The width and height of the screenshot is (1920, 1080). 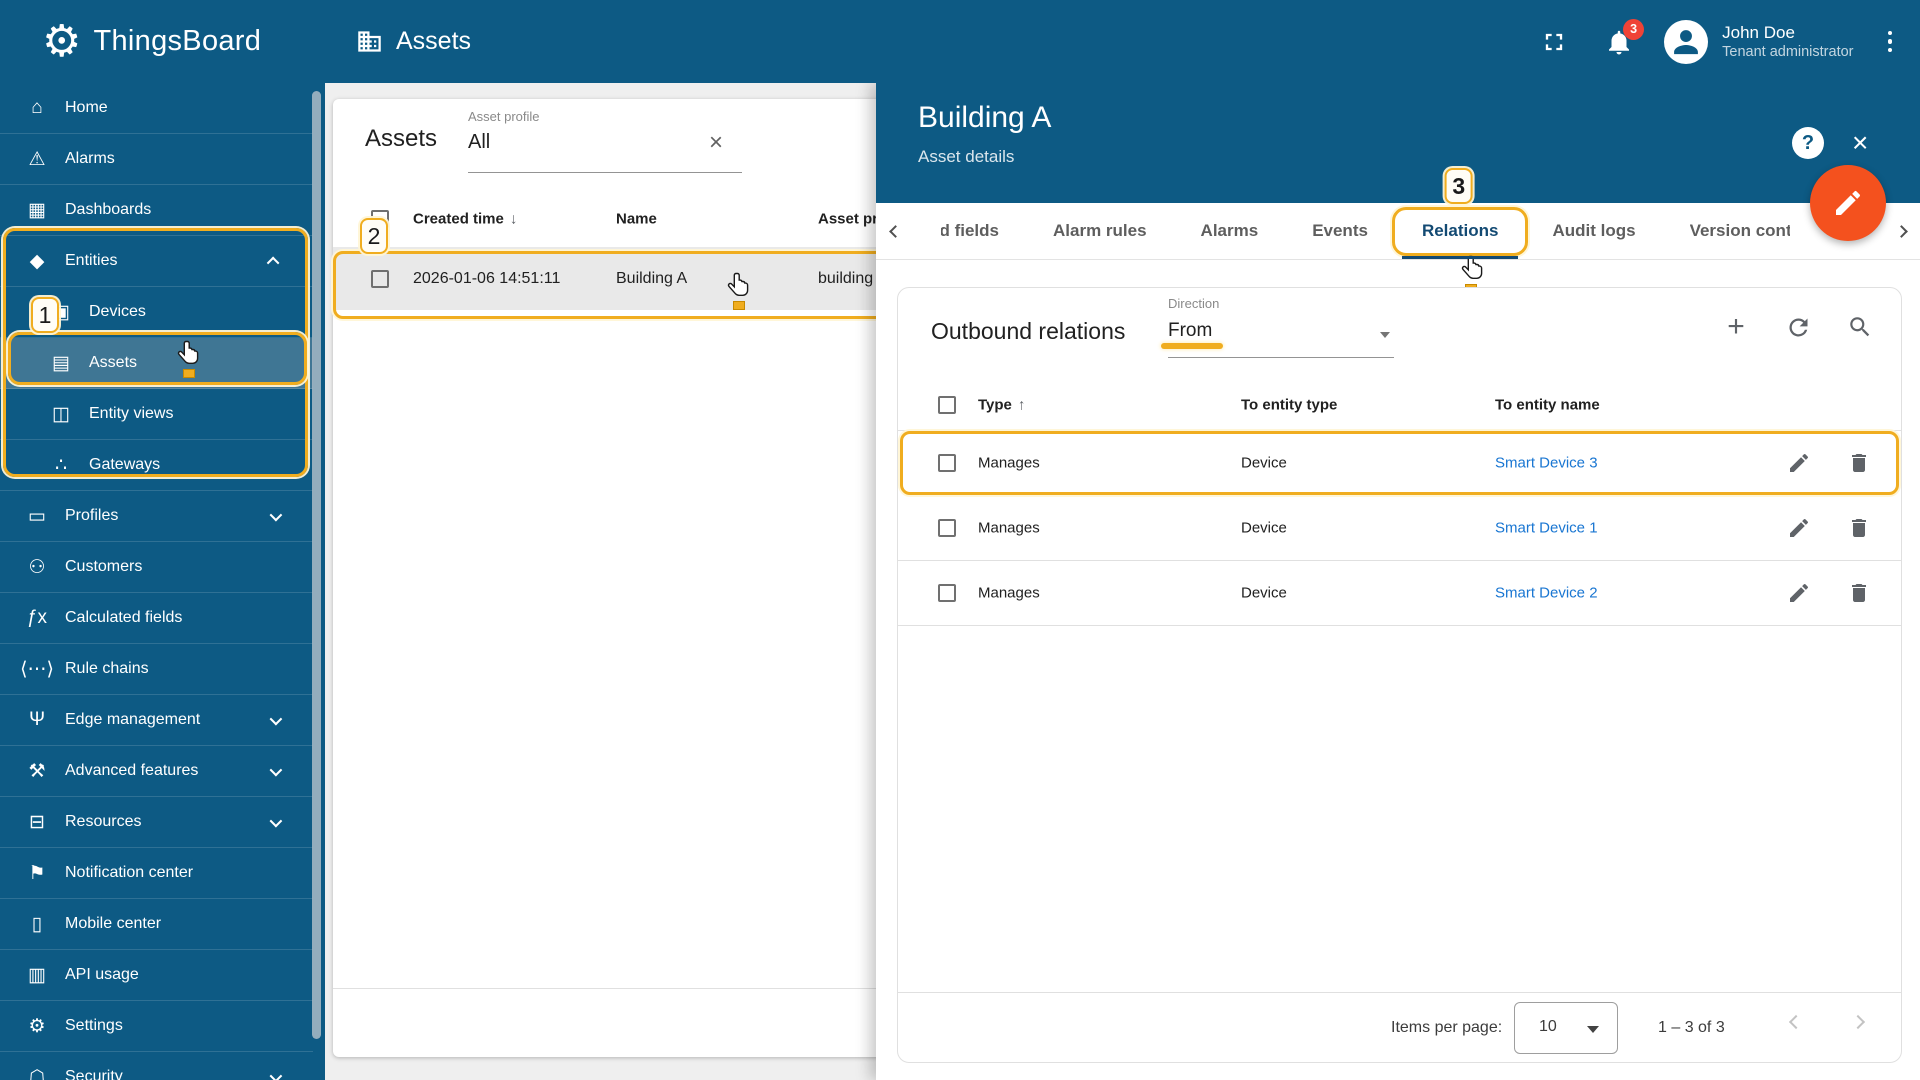 What do you see at coordinates (1740, 231) in the screenshot?
I see `tab-version-control: Version control` at bounding box center [1740, 231].